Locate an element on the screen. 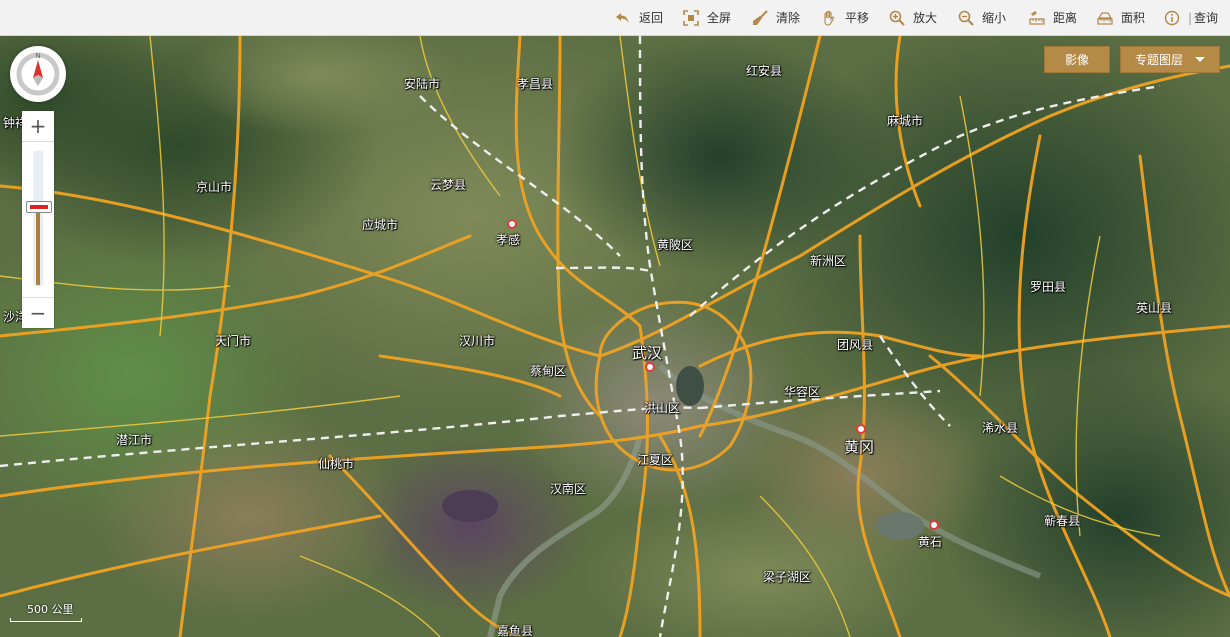  zoom-out-icon is located at coordinates (966, 18).